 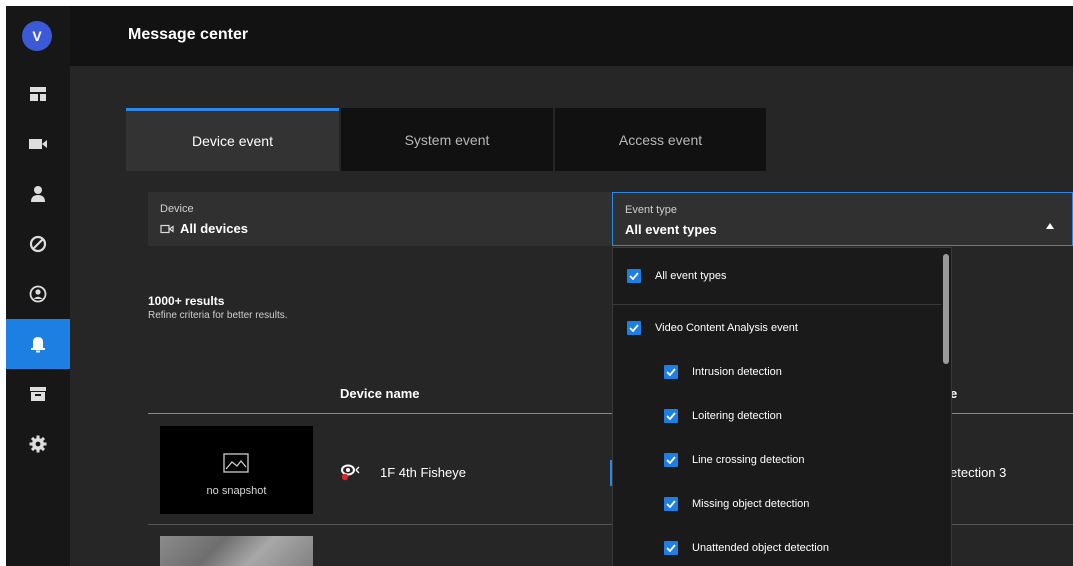 I want to click on page-title: Message center, so click(x=188, y=34).